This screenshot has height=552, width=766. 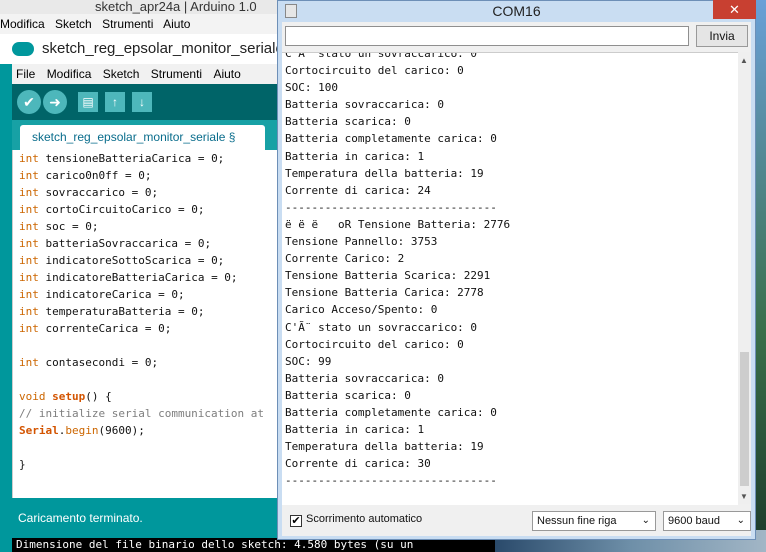 I want to click on sketch-tab-bar: sketch_reg_epsolar_monitor_seriale §, so click(x=144, y=135).